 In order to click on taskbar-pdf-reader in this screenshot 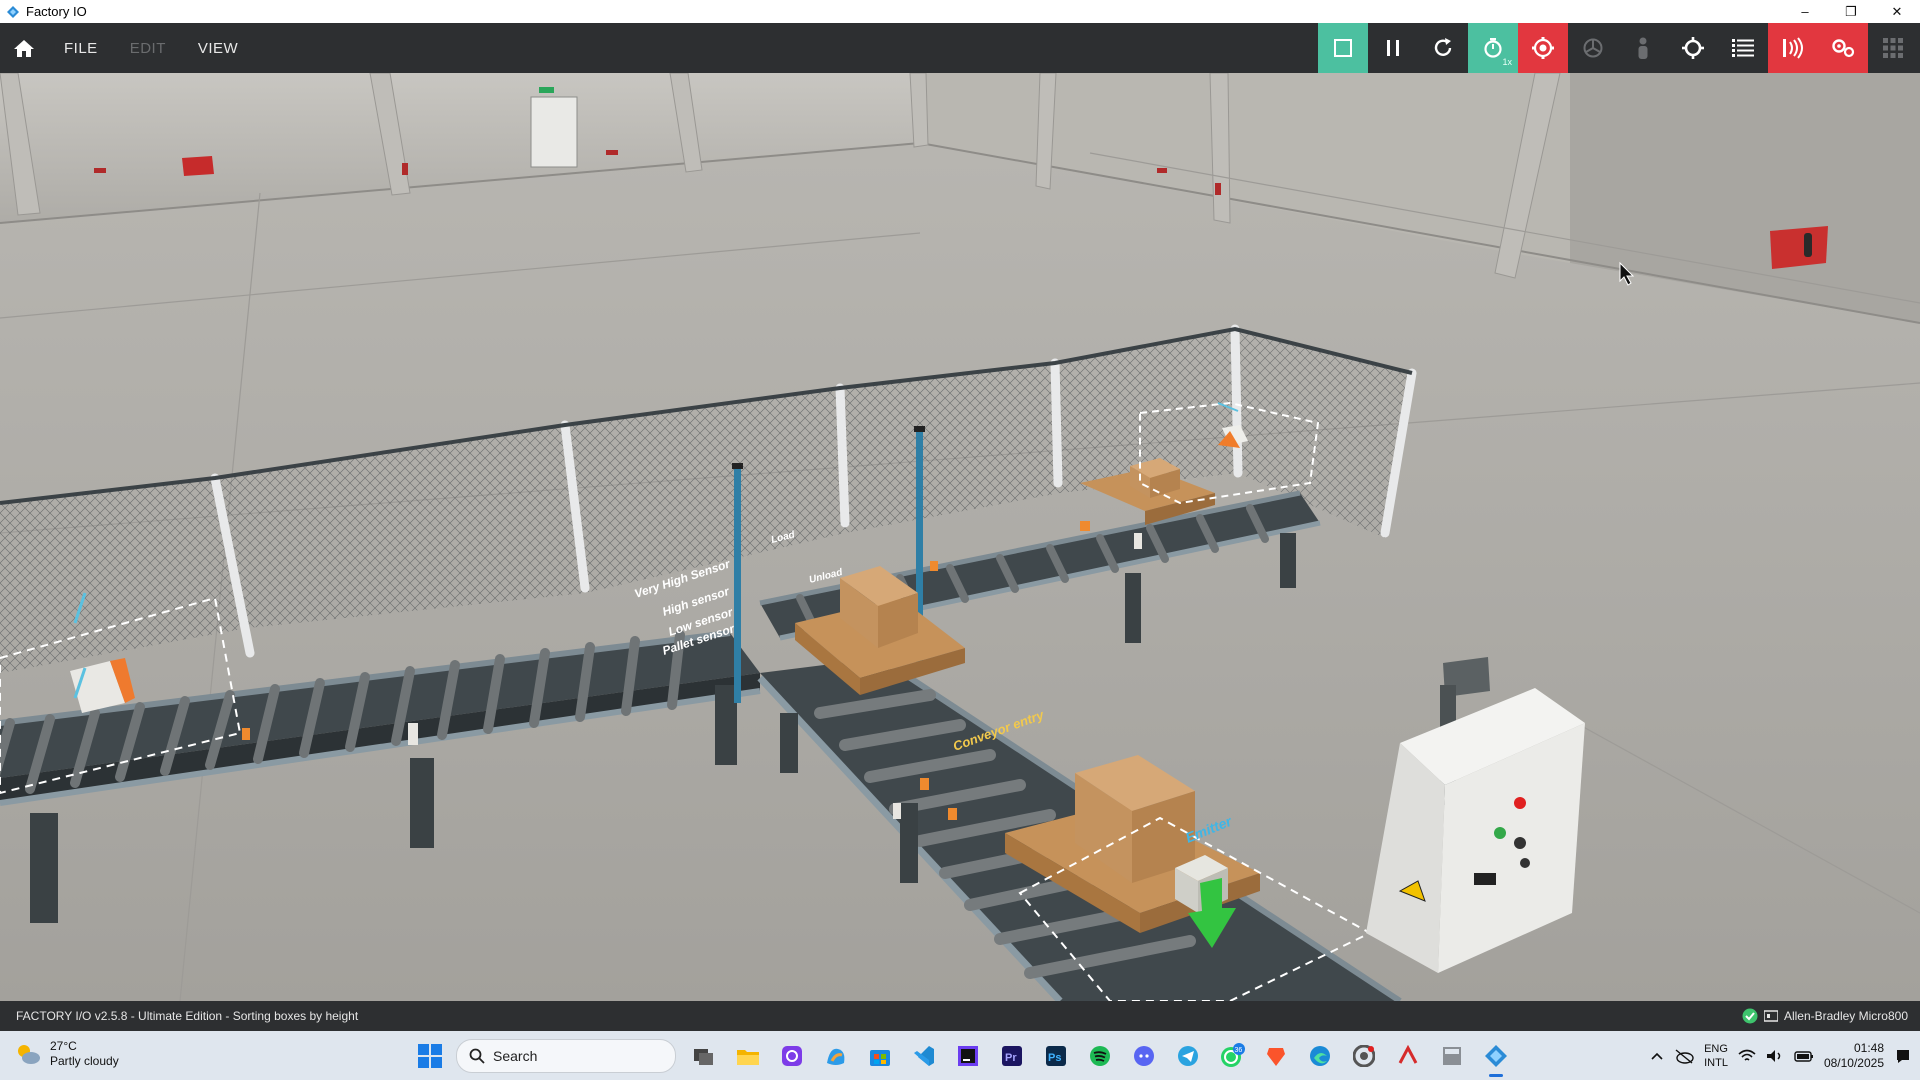, I will do `click(1408, 1055)`.